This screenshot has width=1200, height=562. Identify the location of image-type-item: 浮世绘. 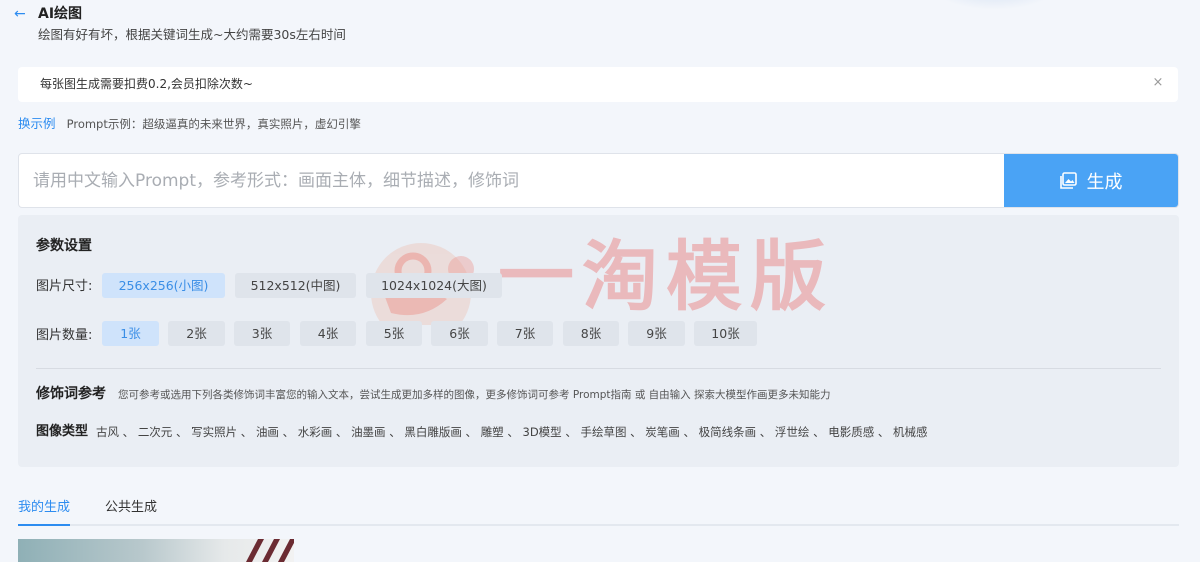
(792, 432).